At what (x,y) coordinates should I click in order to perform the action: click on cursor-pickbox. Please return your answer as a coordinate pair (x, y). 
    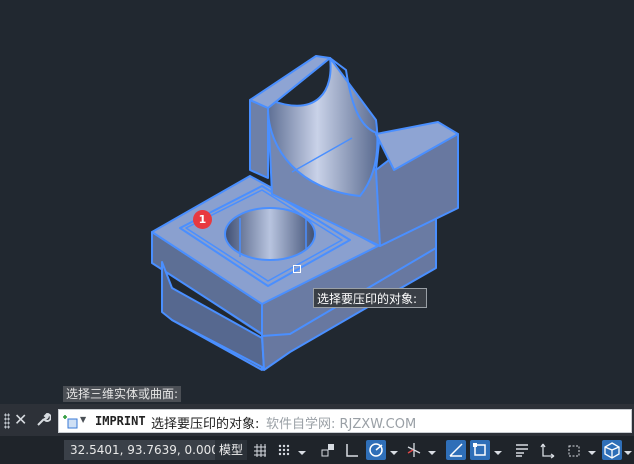
    Looking at the image, I should click on (297, 269).